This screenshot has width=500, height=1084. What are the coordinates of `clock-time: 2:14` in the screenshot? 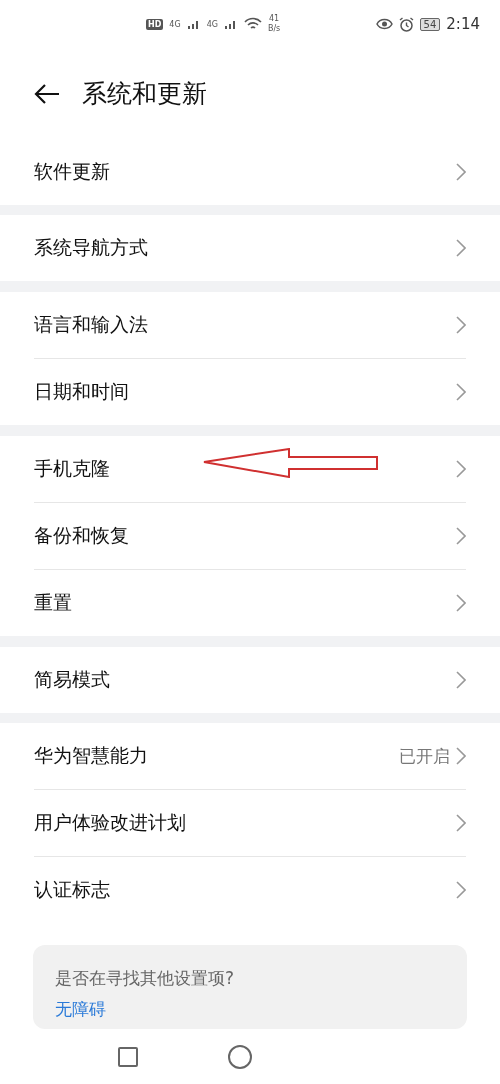 It's located at (463, 24).